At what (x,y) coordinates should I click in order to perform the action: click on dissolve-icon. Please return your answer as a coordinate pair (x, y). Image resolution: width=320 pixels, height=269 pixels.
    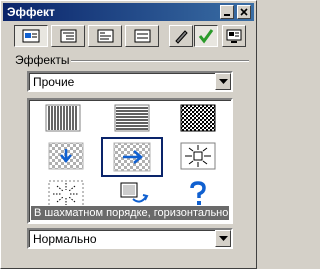
    Looking at the image, I should click on (198, 118).